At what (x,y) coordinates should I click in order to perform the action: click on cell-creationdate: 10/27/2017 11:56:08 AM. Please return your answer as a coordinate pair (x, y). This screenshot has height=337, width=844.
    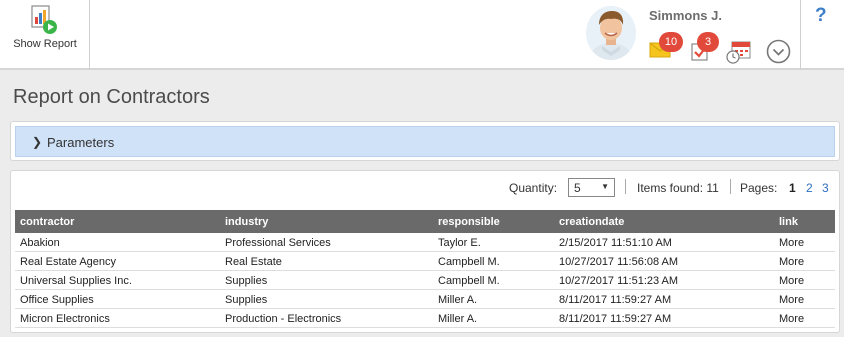
    Looking at the image, I should click on (619, 262).